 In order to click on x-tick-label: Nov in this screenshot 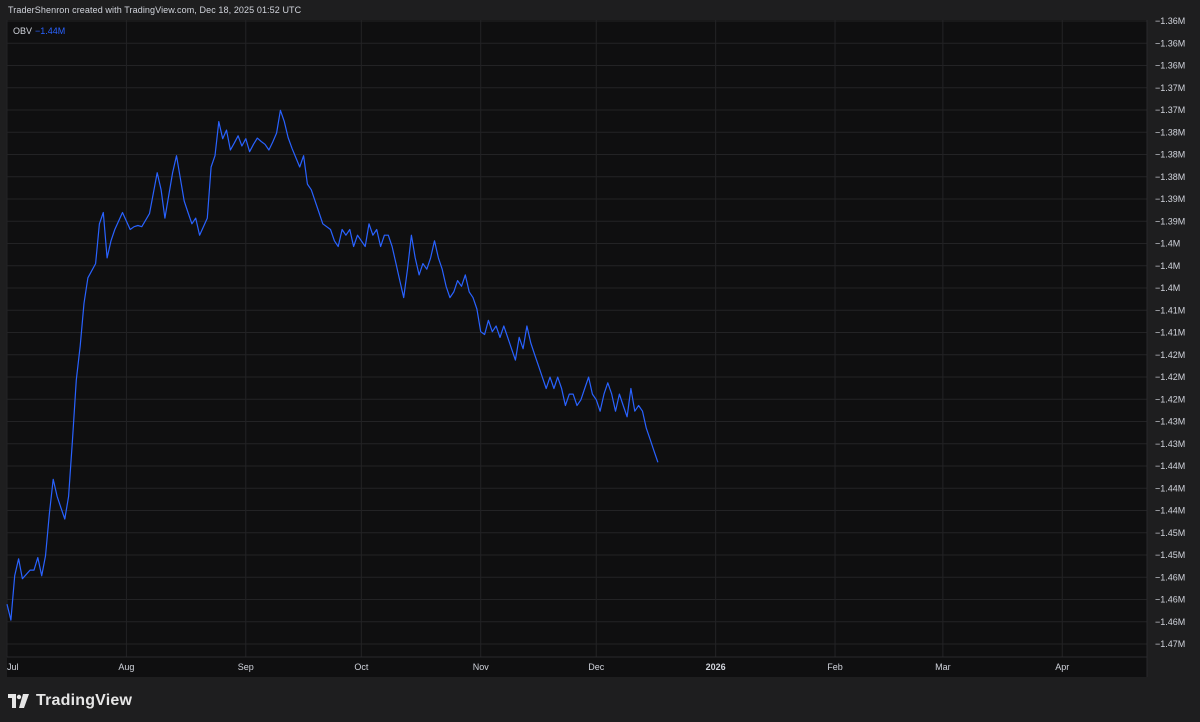, I will do `click(481, 667)`.